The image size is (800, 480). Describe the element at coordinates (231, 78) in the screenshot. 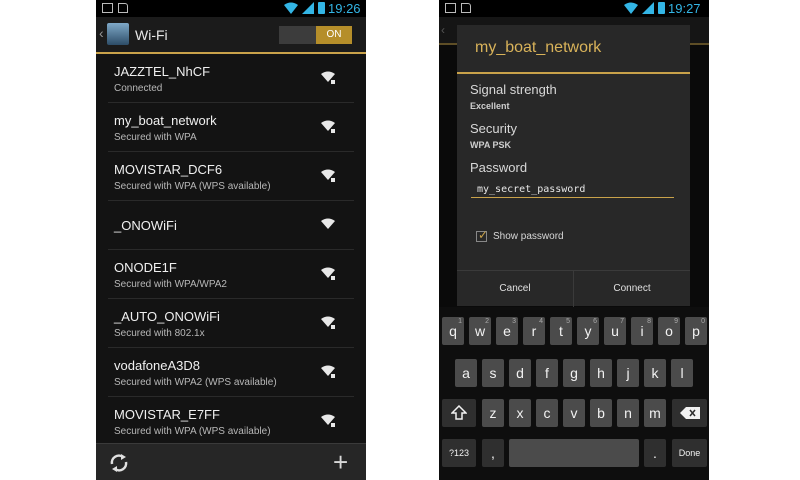

I see `network-row: JAZZTEL_NhCF Connected` at that location.